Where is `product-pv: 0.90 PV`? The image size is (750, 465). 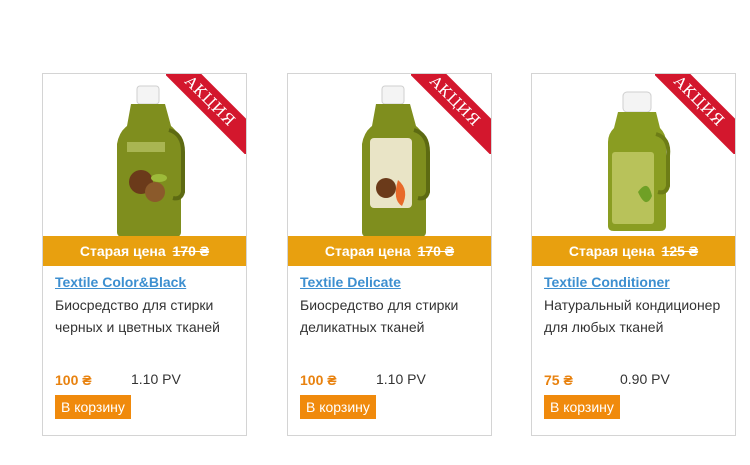 product-pv: 0.90 PV is located at coordinates (645, 379).